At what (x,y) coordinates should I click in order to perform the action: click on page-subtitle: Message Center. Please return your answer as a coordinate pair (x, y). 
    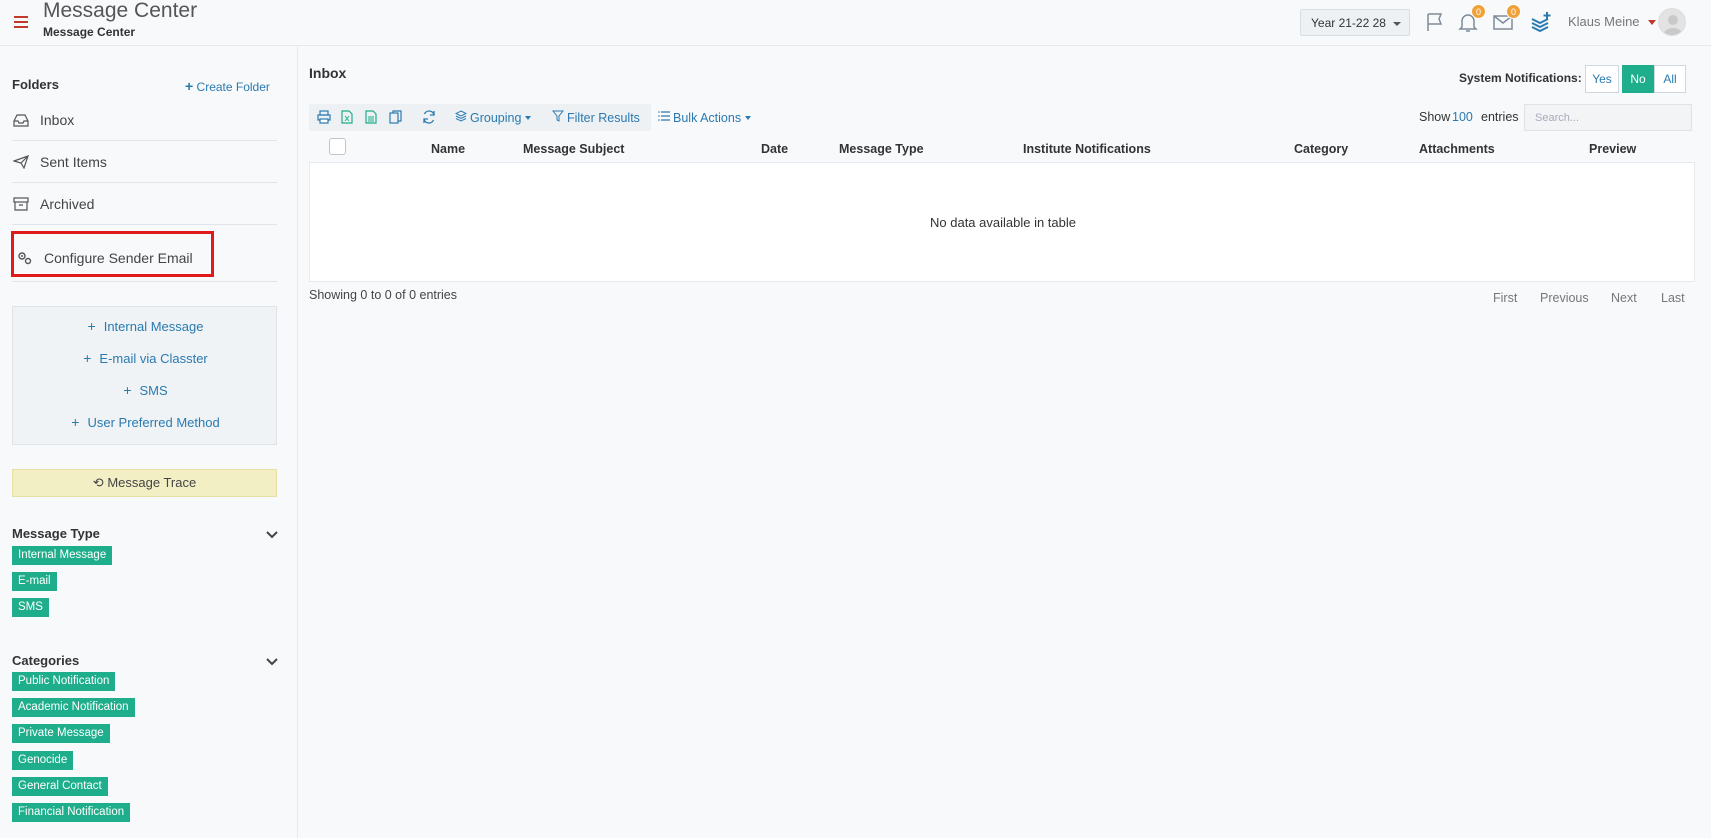
    Looking at the image, I should click on (89, 32).